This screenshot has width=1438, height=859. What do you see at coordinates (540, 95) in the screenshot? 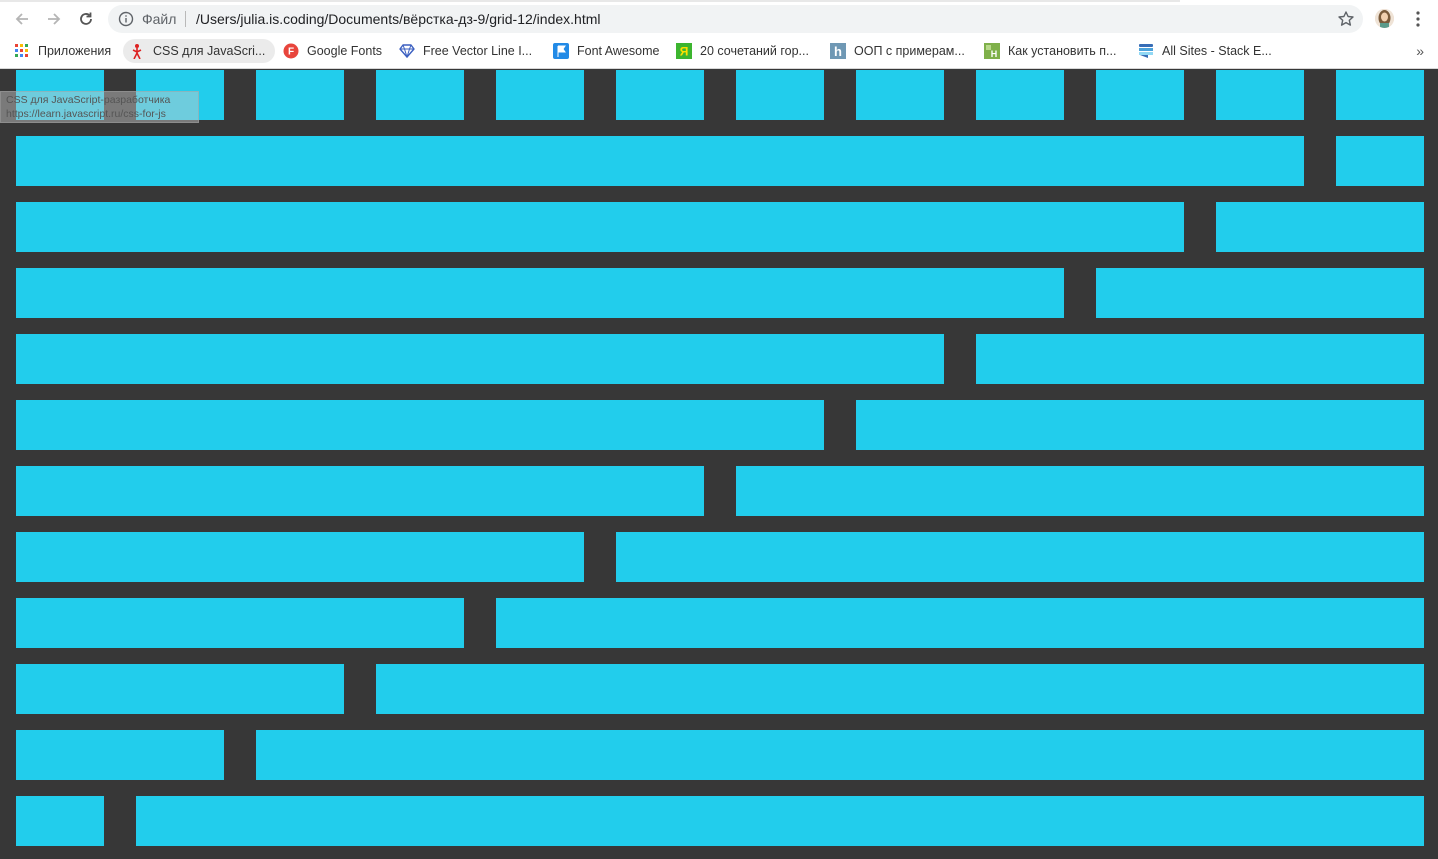
I see `grid-cell-r1-c5-span1` at bounding box center [540, 95].